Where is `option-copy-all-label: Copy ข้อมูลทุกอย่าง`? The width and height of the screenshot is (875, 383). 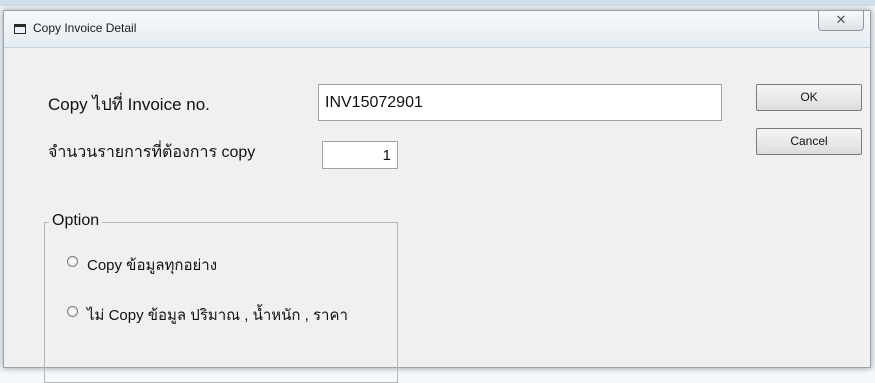 option-copy-all-label: Copy ข้อมูลทุกอย่าง is located at coordinates (152, 265).